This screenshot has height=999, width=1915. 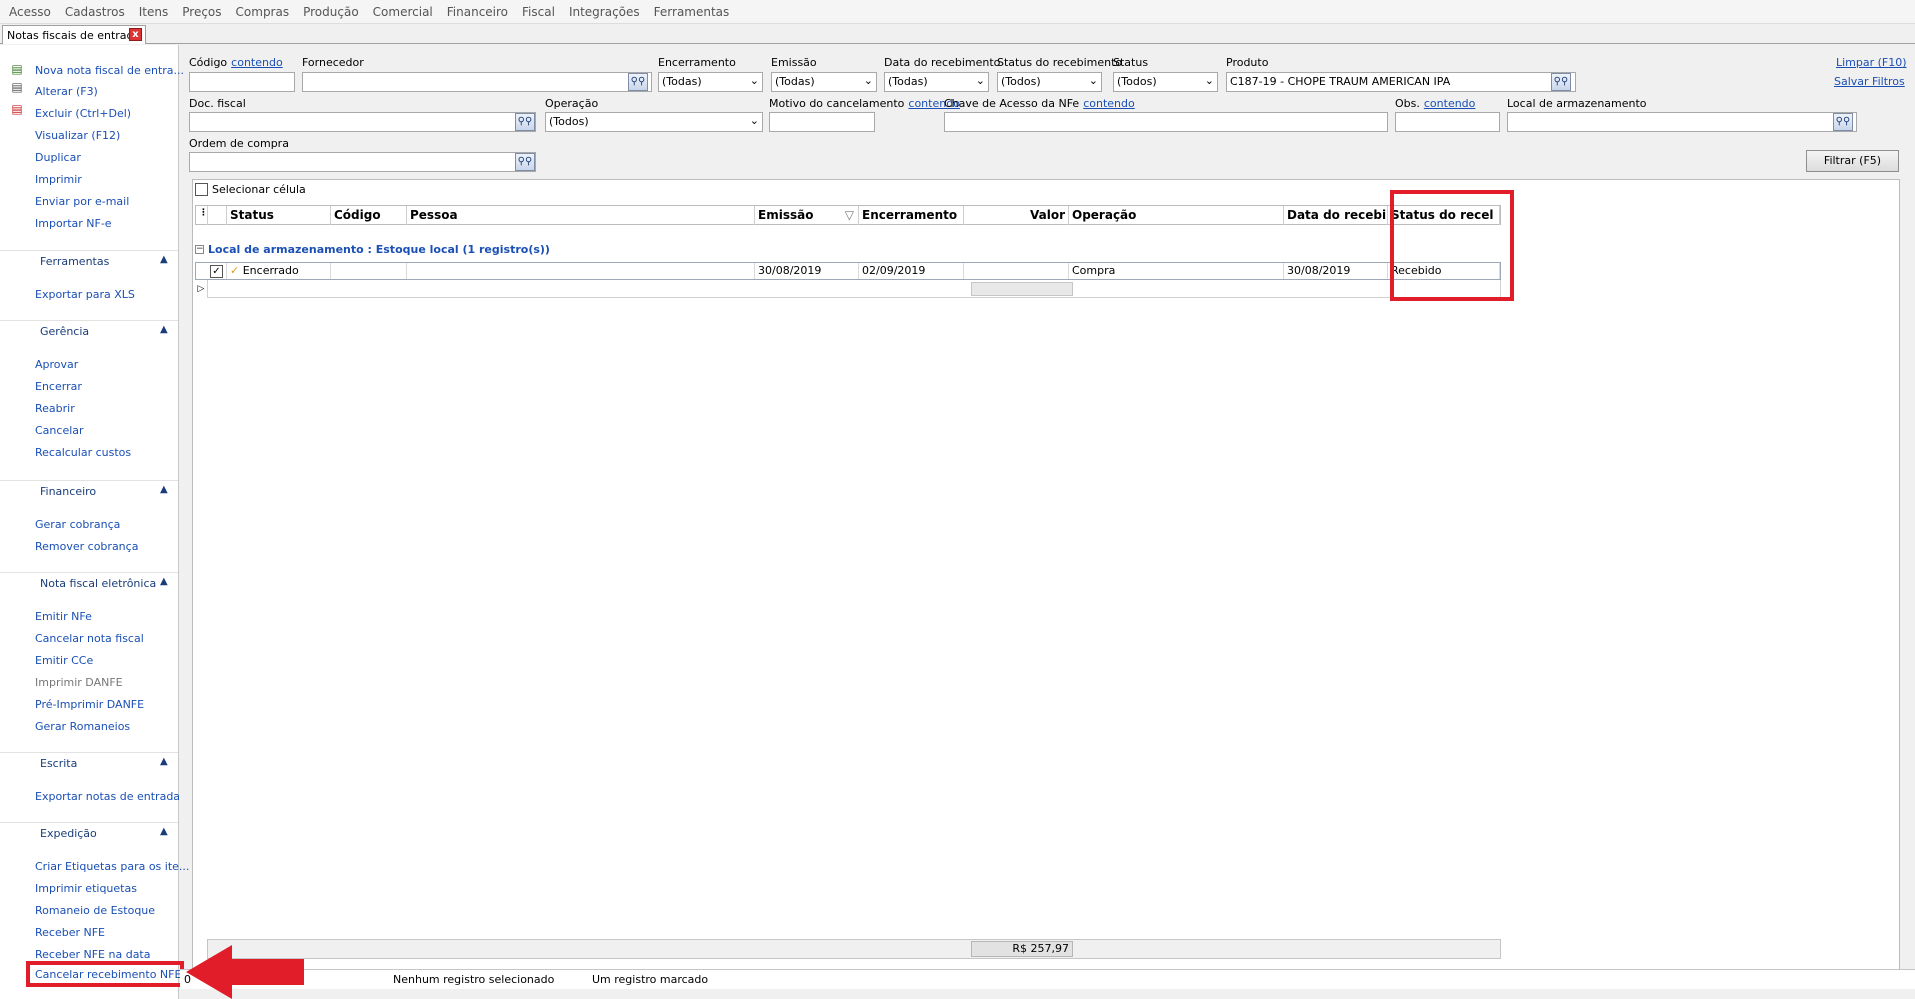 I want to click on sort-down-icon: ▽, so click(x=849, y=215).